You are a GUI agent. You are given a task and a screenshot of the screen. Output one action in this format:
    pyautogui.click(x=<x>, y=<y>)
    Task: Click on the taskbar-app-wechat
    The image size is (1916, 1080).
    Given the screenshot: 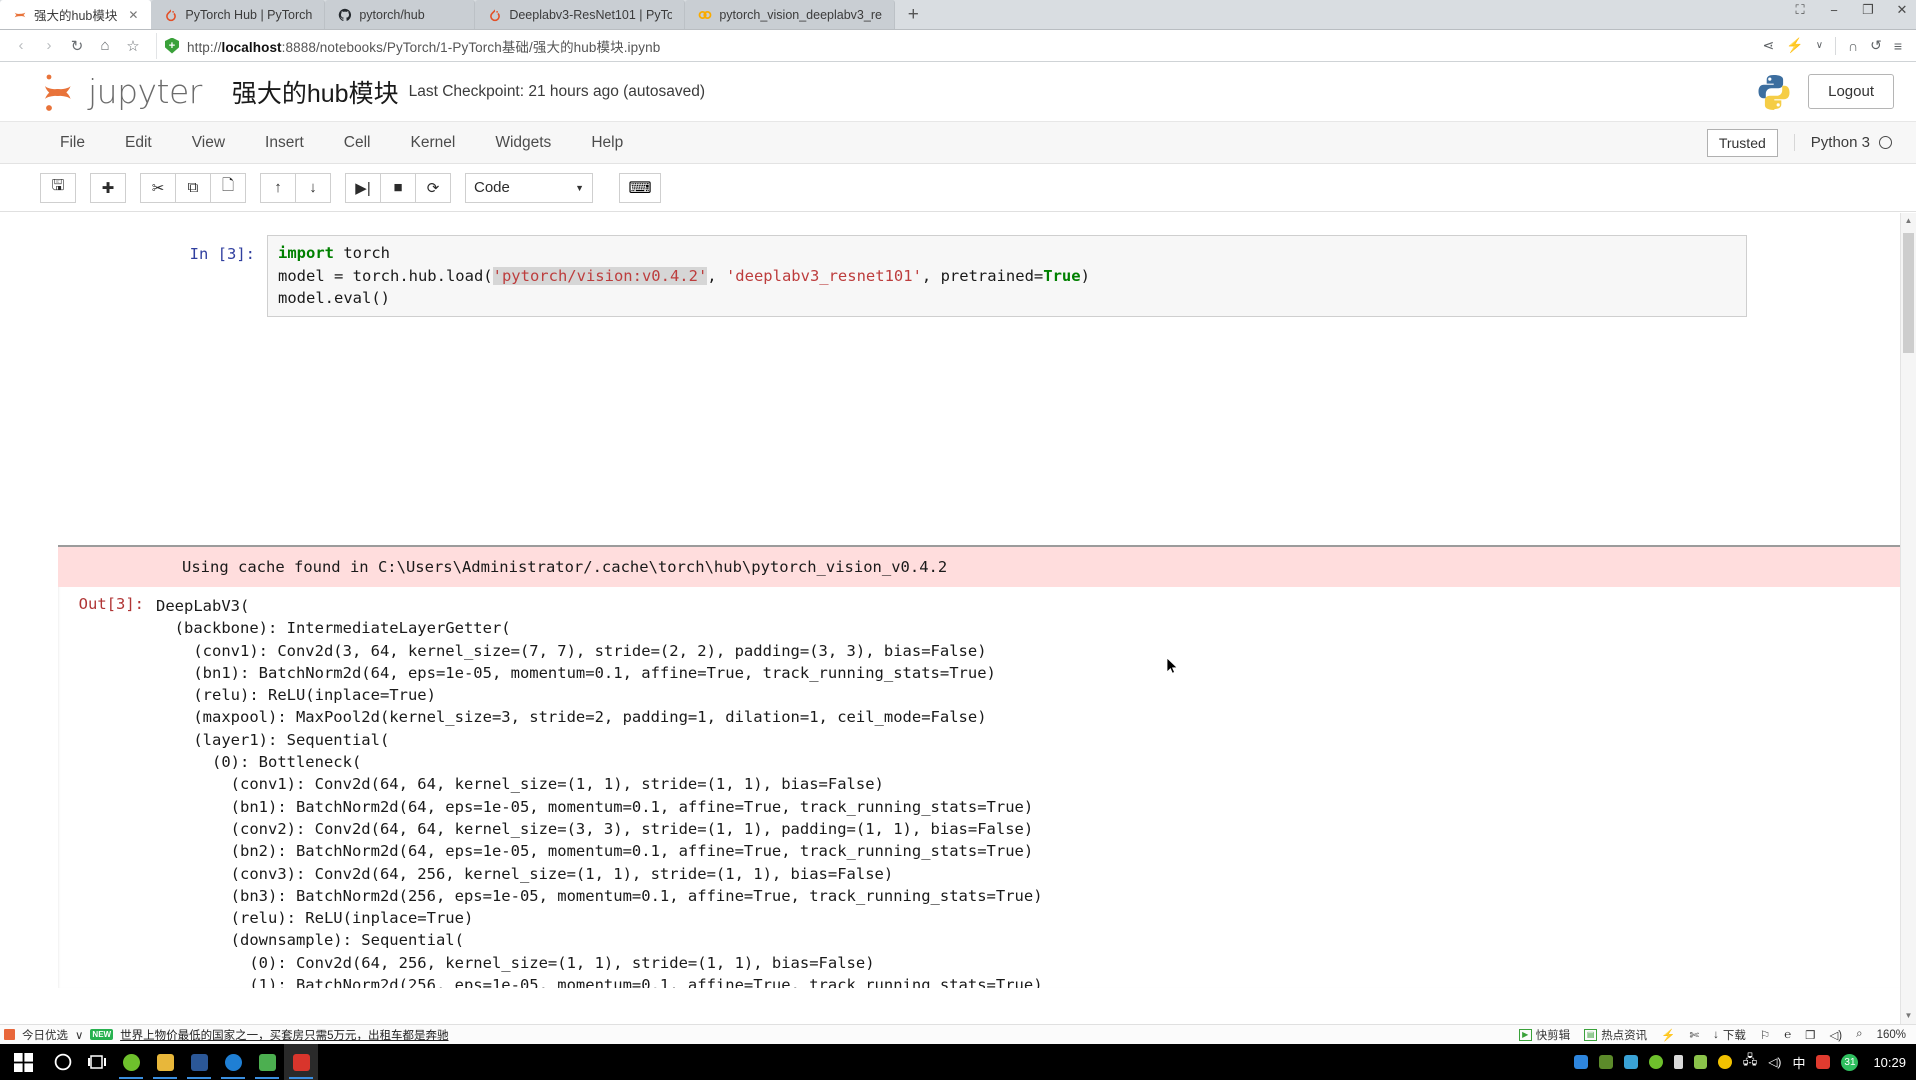 What is the action you would take?
    pyautogui.click(x=267, y=1062)
    